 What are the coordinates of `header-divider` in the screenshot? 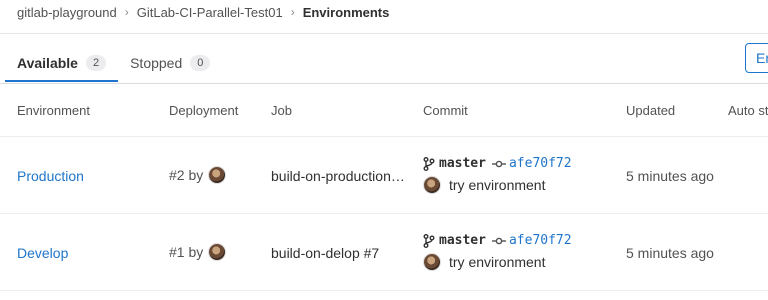 It's located at (384, 33).